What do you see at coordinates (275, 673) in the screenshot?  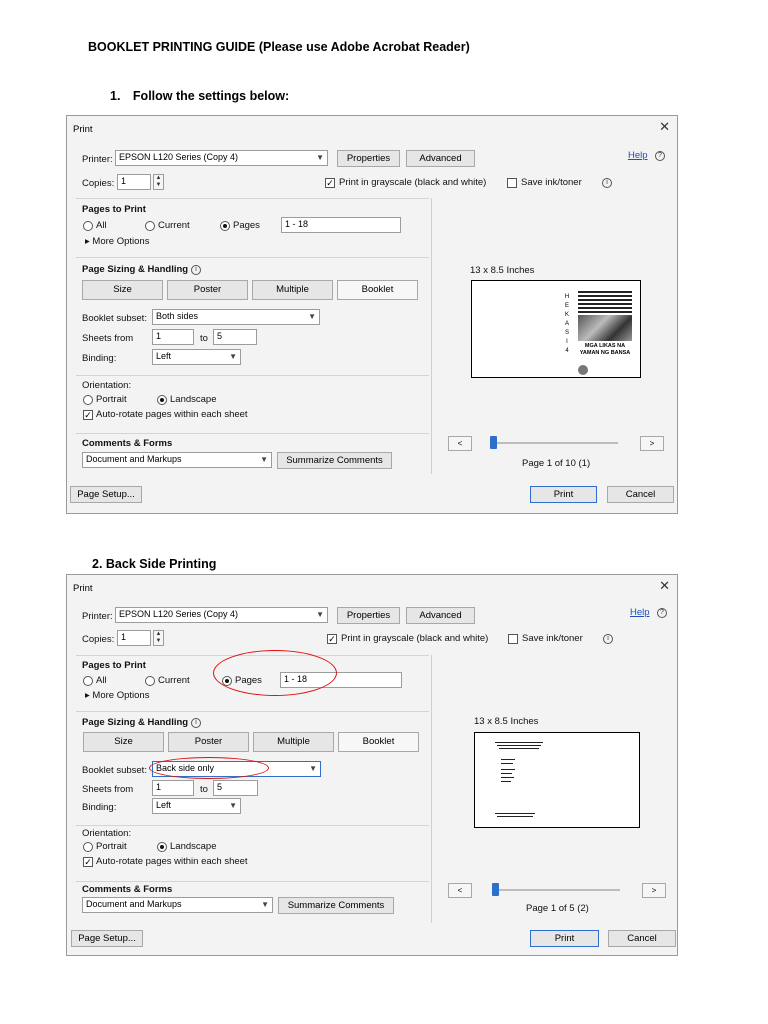 I see `annotation-circle-pages` at bounding box center [275, 673].